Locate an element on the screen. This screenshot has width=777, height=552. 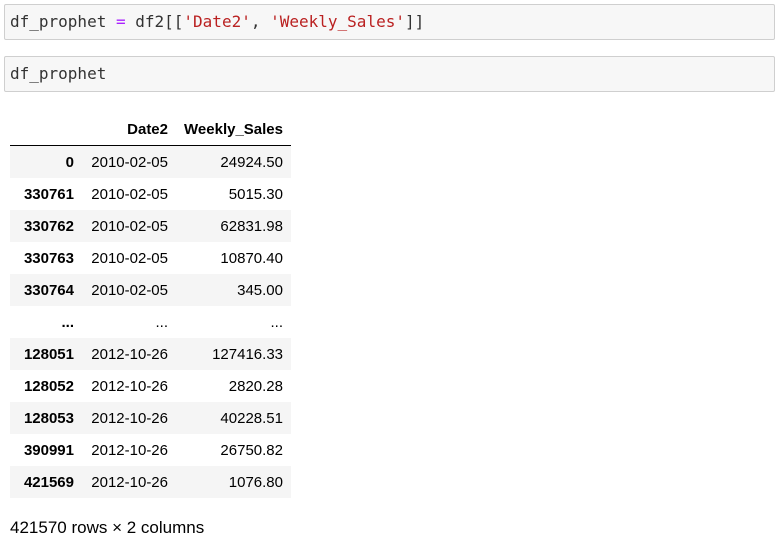
row-index: 128052 is located at coordinates (48, 386).